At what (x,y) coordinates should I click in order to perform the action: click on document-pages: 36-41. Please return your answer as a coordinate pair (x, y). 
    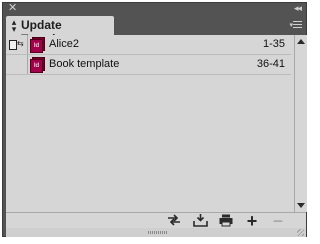
    Looking at the image, I should click on (270, 64).